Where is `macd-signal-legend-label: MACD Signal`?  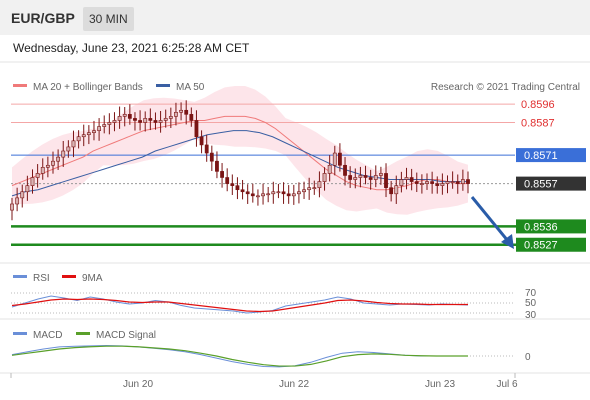
macd-signal-legend-label: MACD Signal is located at coordinates (126, 335).